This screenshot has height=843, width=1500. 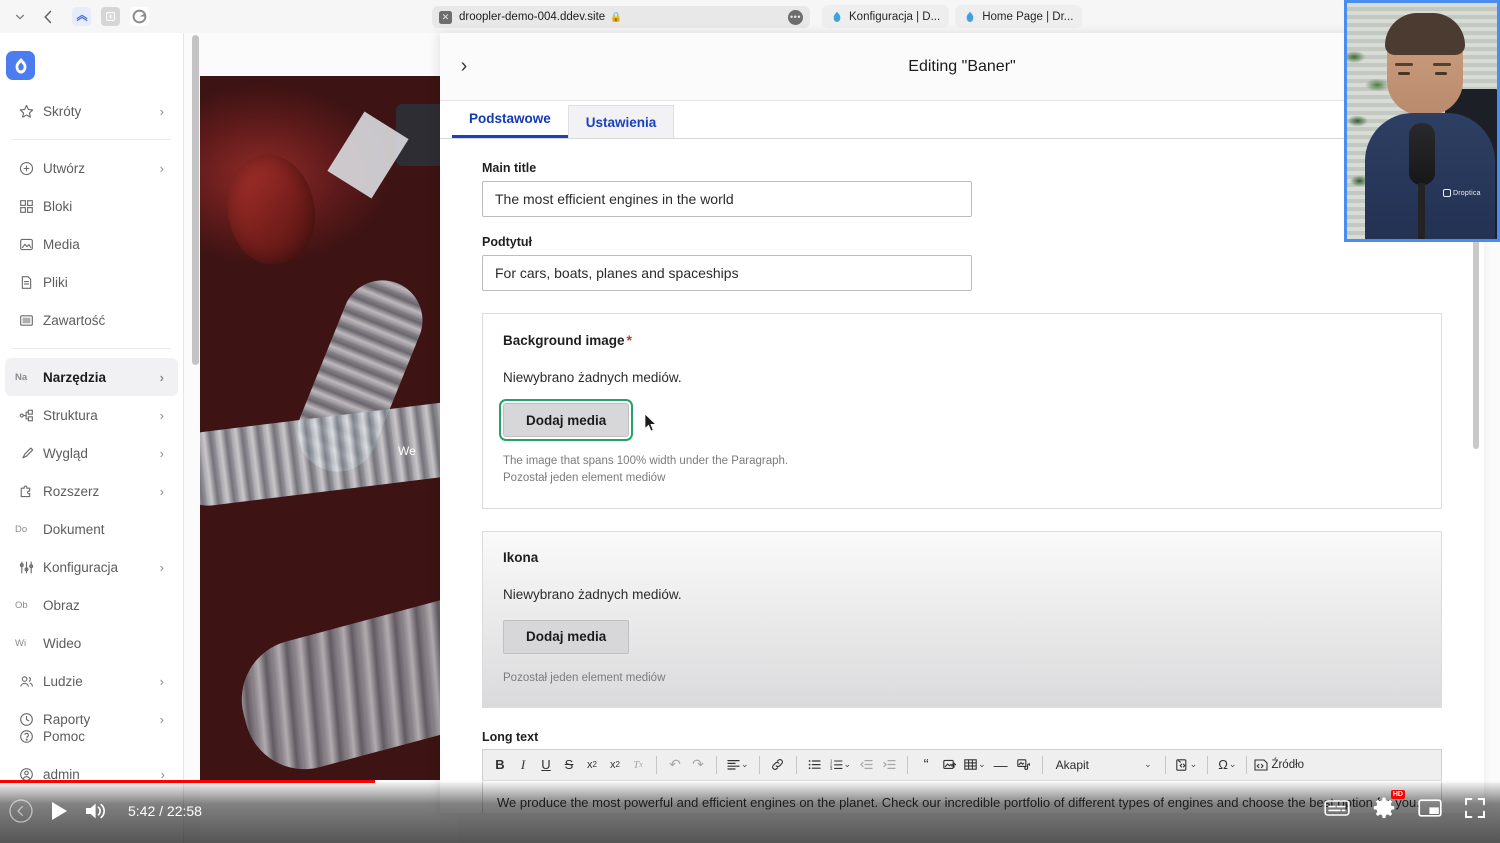 What do you see at coordinates (546, 765) in the screenshot?
I see `underline-icon: U` at bounding box center [546, 765].